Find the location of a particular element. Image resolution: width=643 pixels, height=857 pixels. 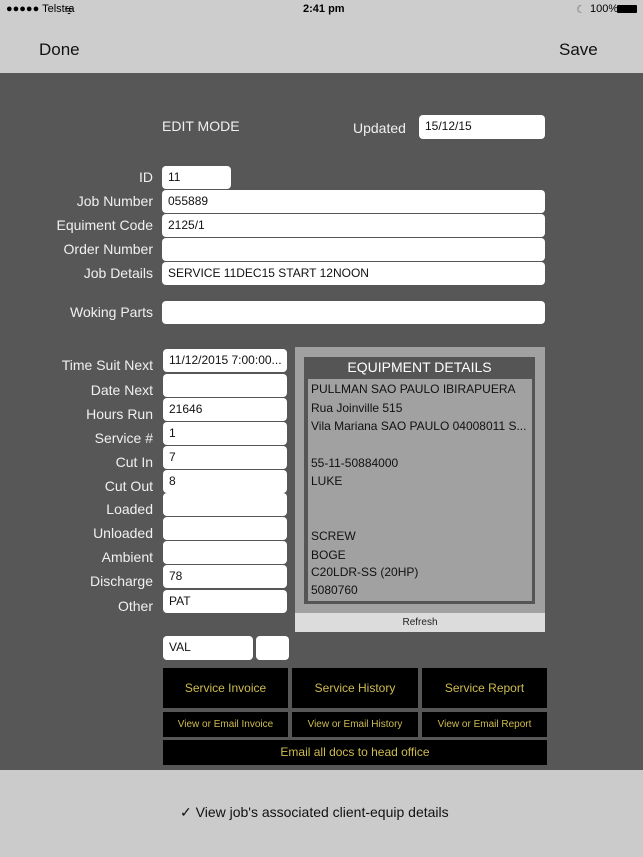

equipment-line: 5080760 is located at coordinates (334, 590).